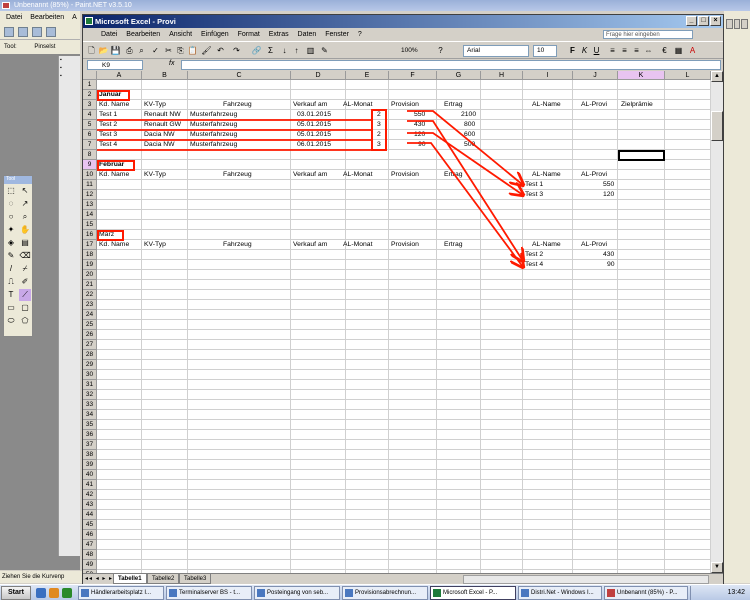 This screenshot has width=750, height=600. Describe the element at coordinates (90, 455) in the screenshot. I see `row-header-38: 38` at that location.